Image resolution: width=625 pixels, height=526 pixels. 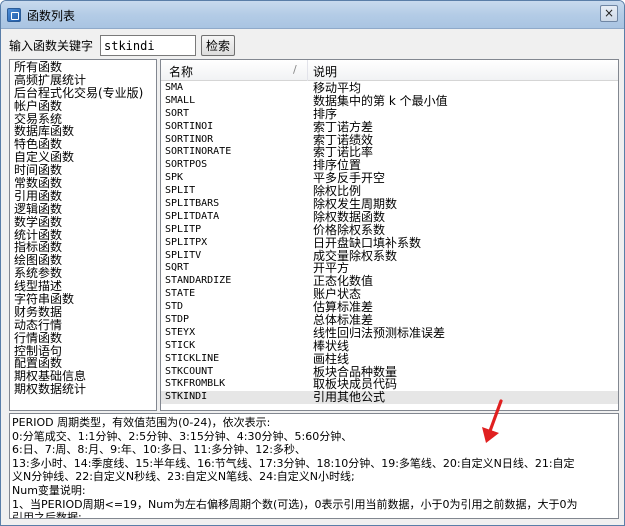 I want to click on function-desc-cell: 数据集中的第 k 个最小值, so click(x=380, y=100).